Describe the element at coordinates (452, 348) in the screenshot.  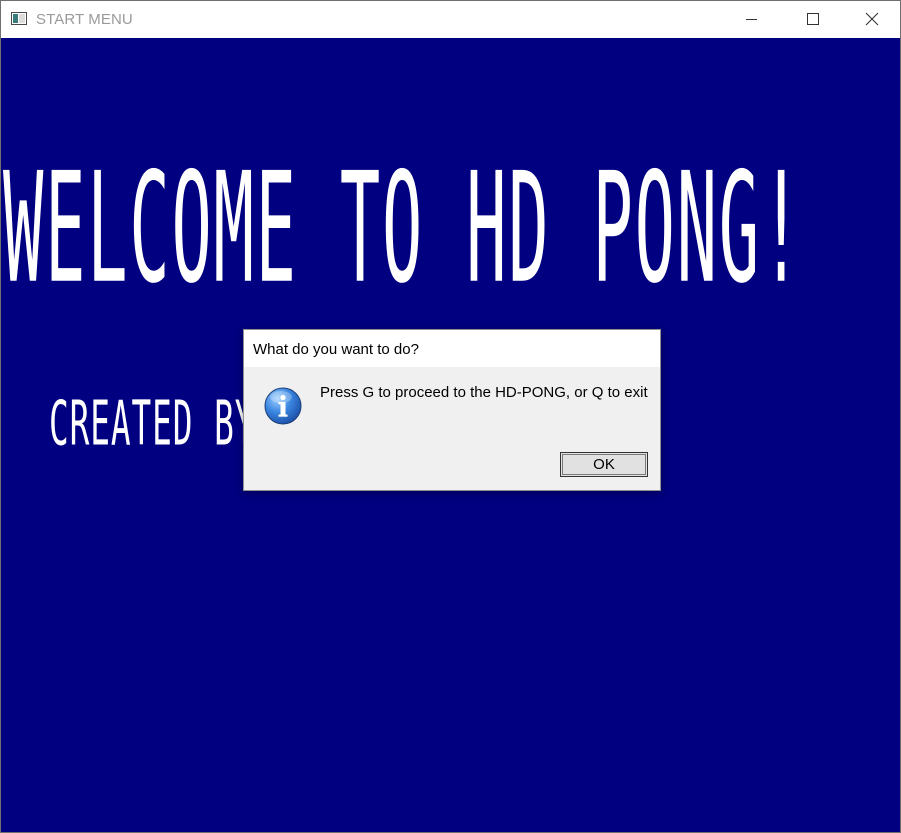
I see `dialog-titlebar: What do you want to do?` at that location.